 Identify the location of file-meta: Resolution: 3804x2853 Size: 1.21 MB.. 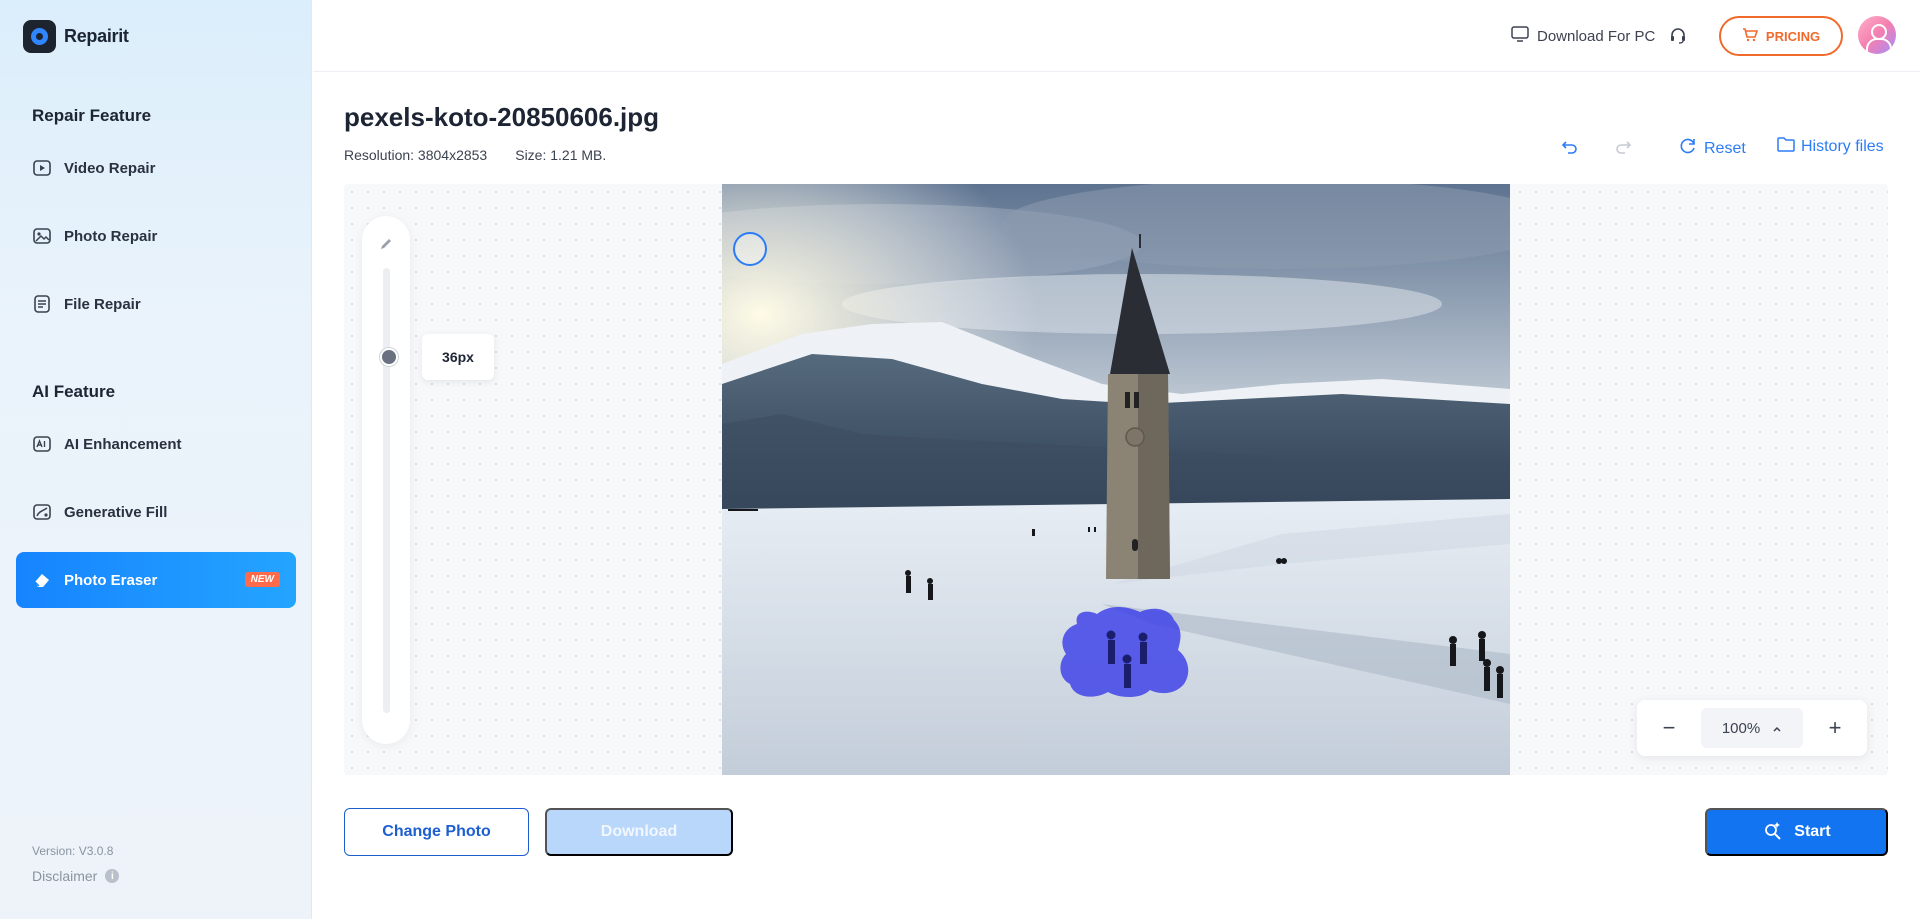
(475, 155).